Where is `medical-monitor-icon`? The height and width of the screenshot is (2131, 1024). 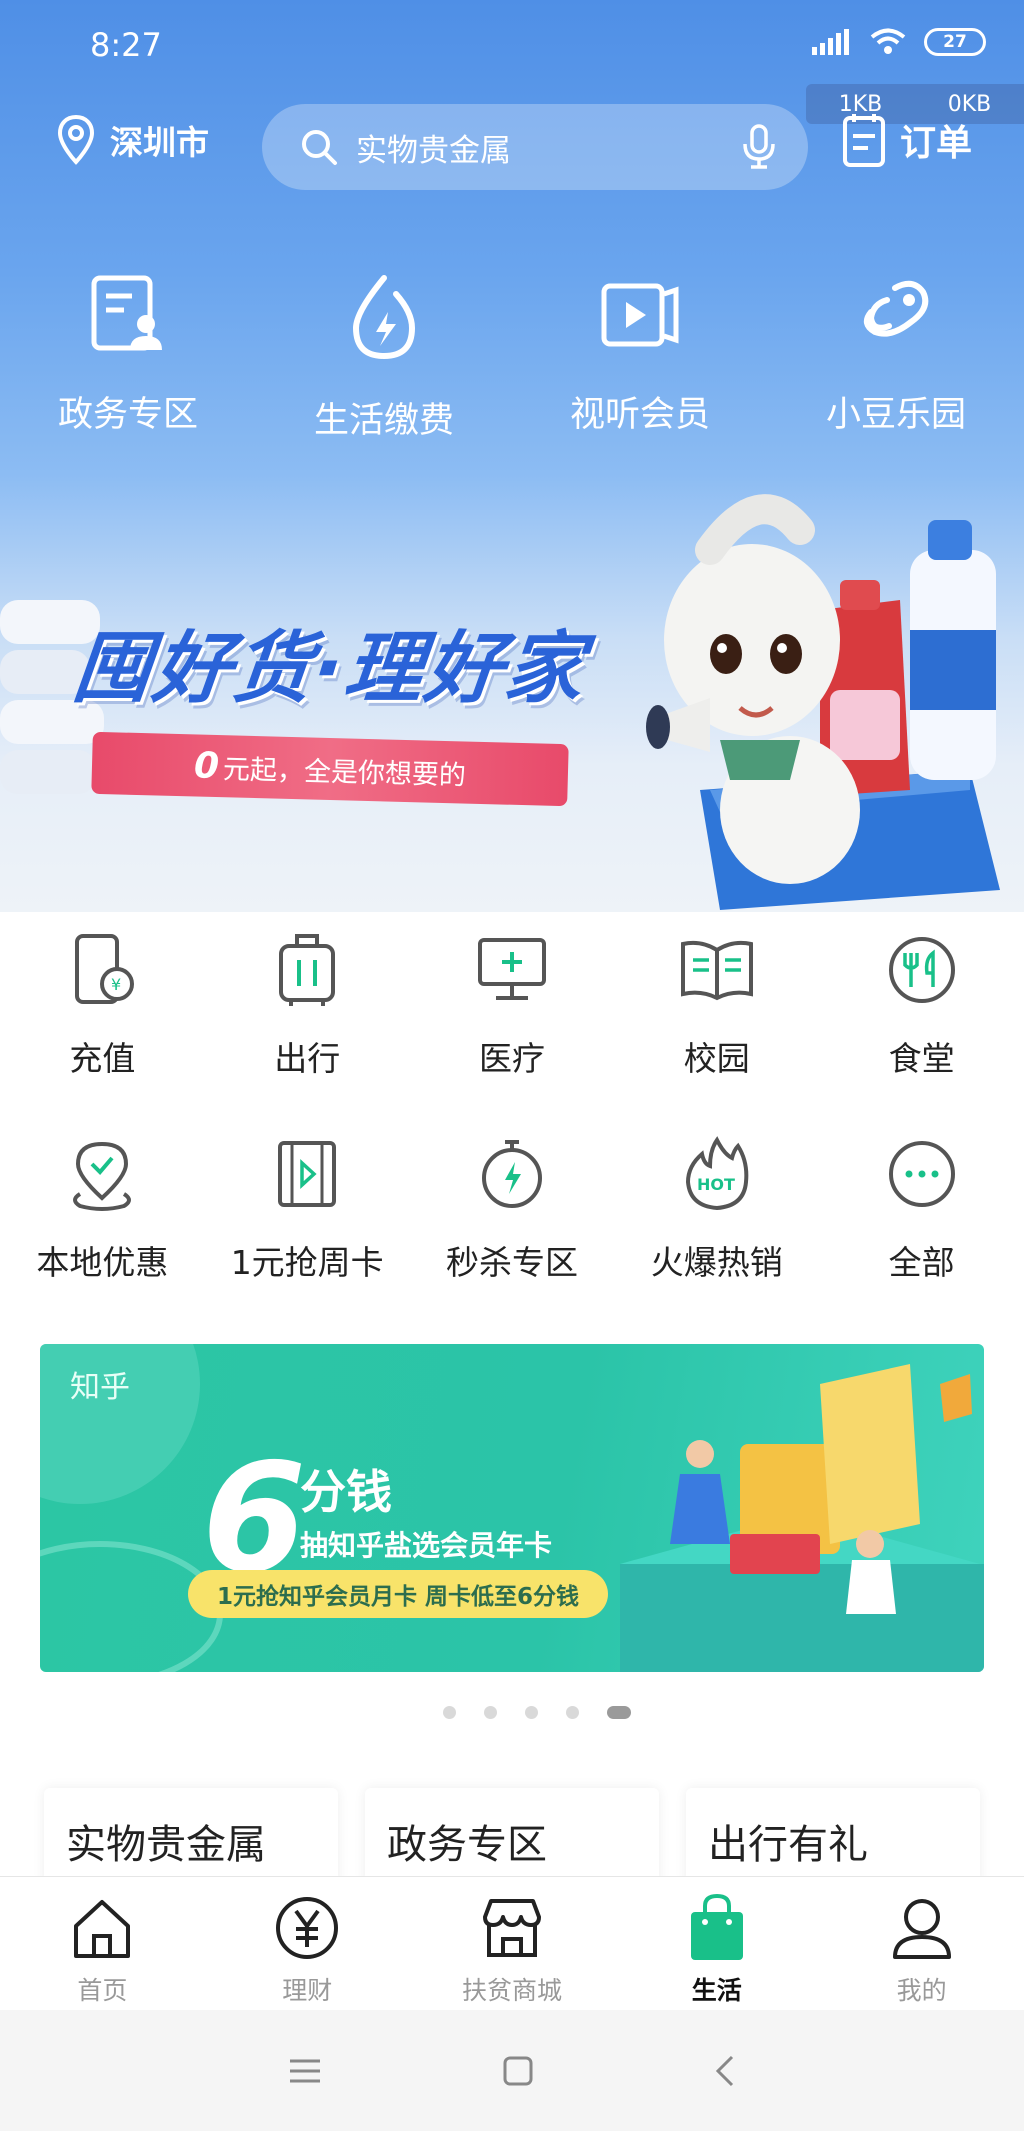
medical-monitor-icon is located at coordinates (511, 969).